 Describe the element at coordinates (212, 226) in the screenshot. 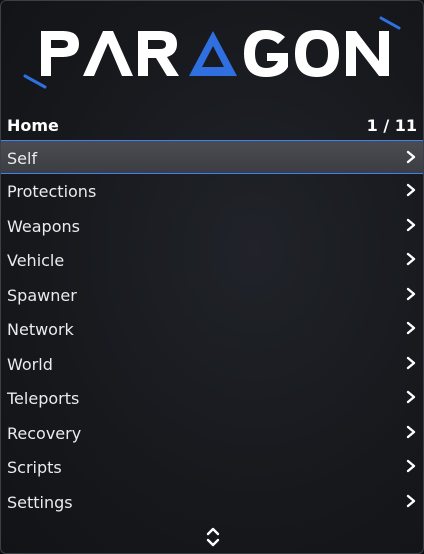

I see `menu-item-weapons: Weapons` at that location.